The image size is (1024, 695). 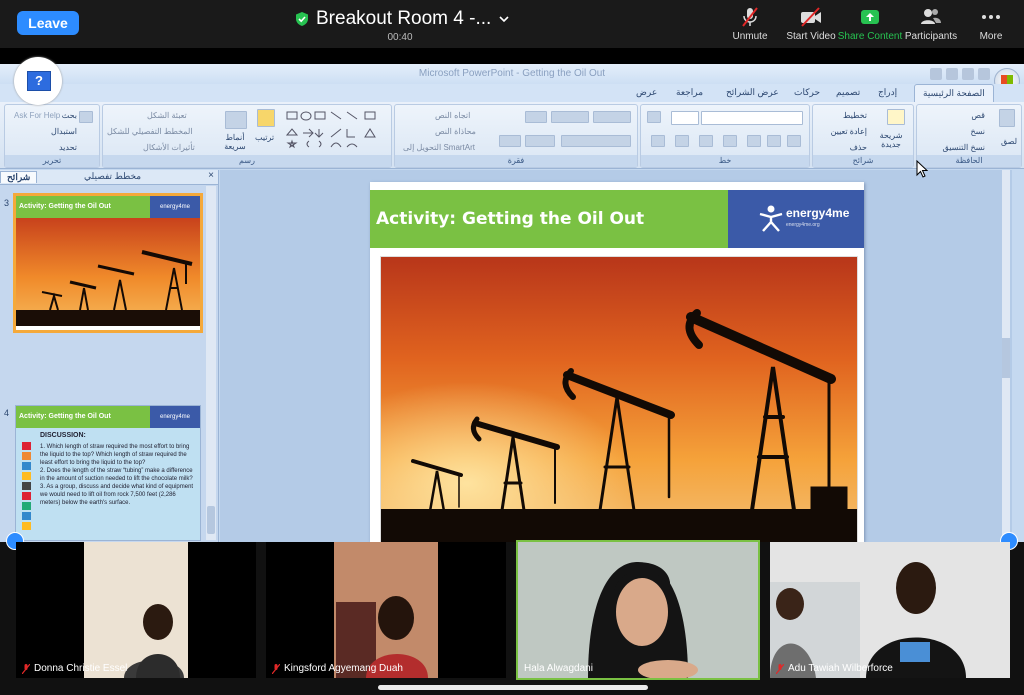 I want to click on energy4me-logo-icon, so click(x=771, y=218).